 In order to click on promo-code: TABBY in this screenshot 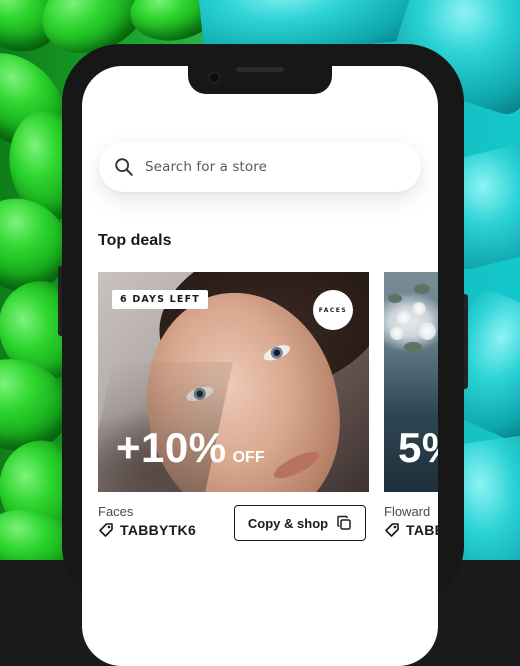, I will do `click(411, 530)`.